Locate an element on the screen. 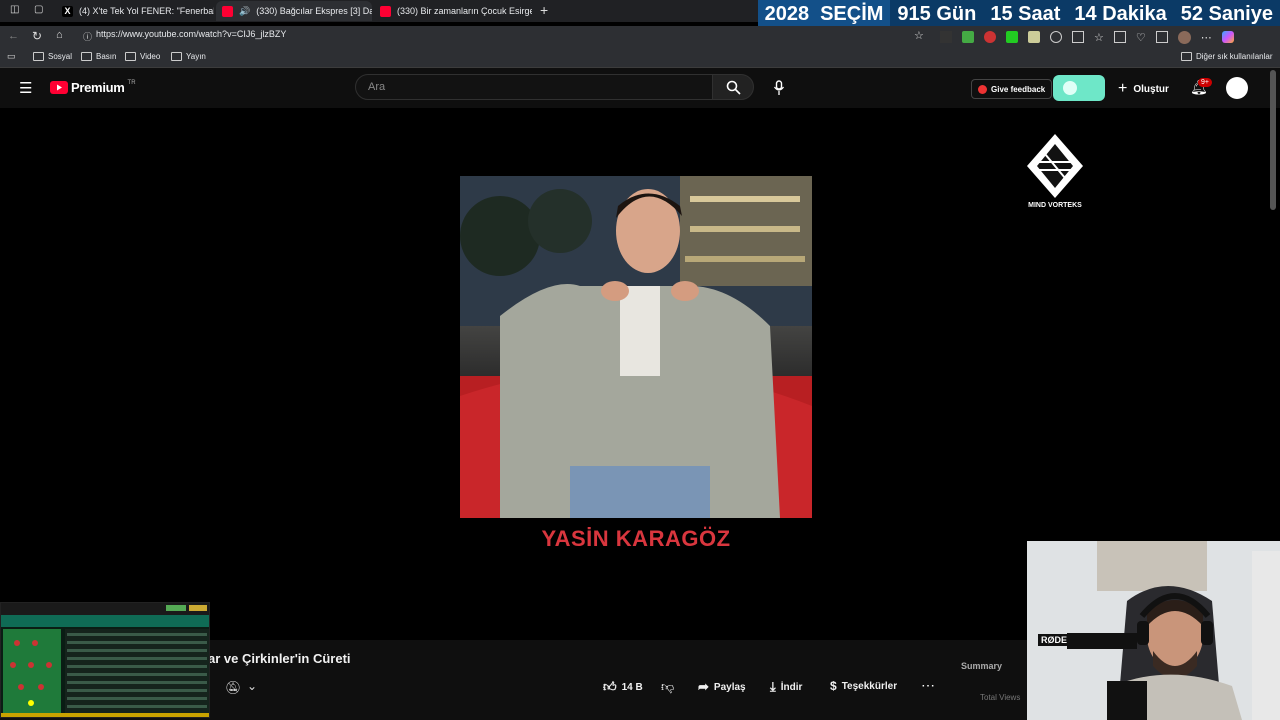 This screenshot has width=1280, height=720. tab-title: (330) Bağcılar Ekspres [3] Da is located at coordinates (314, 11).